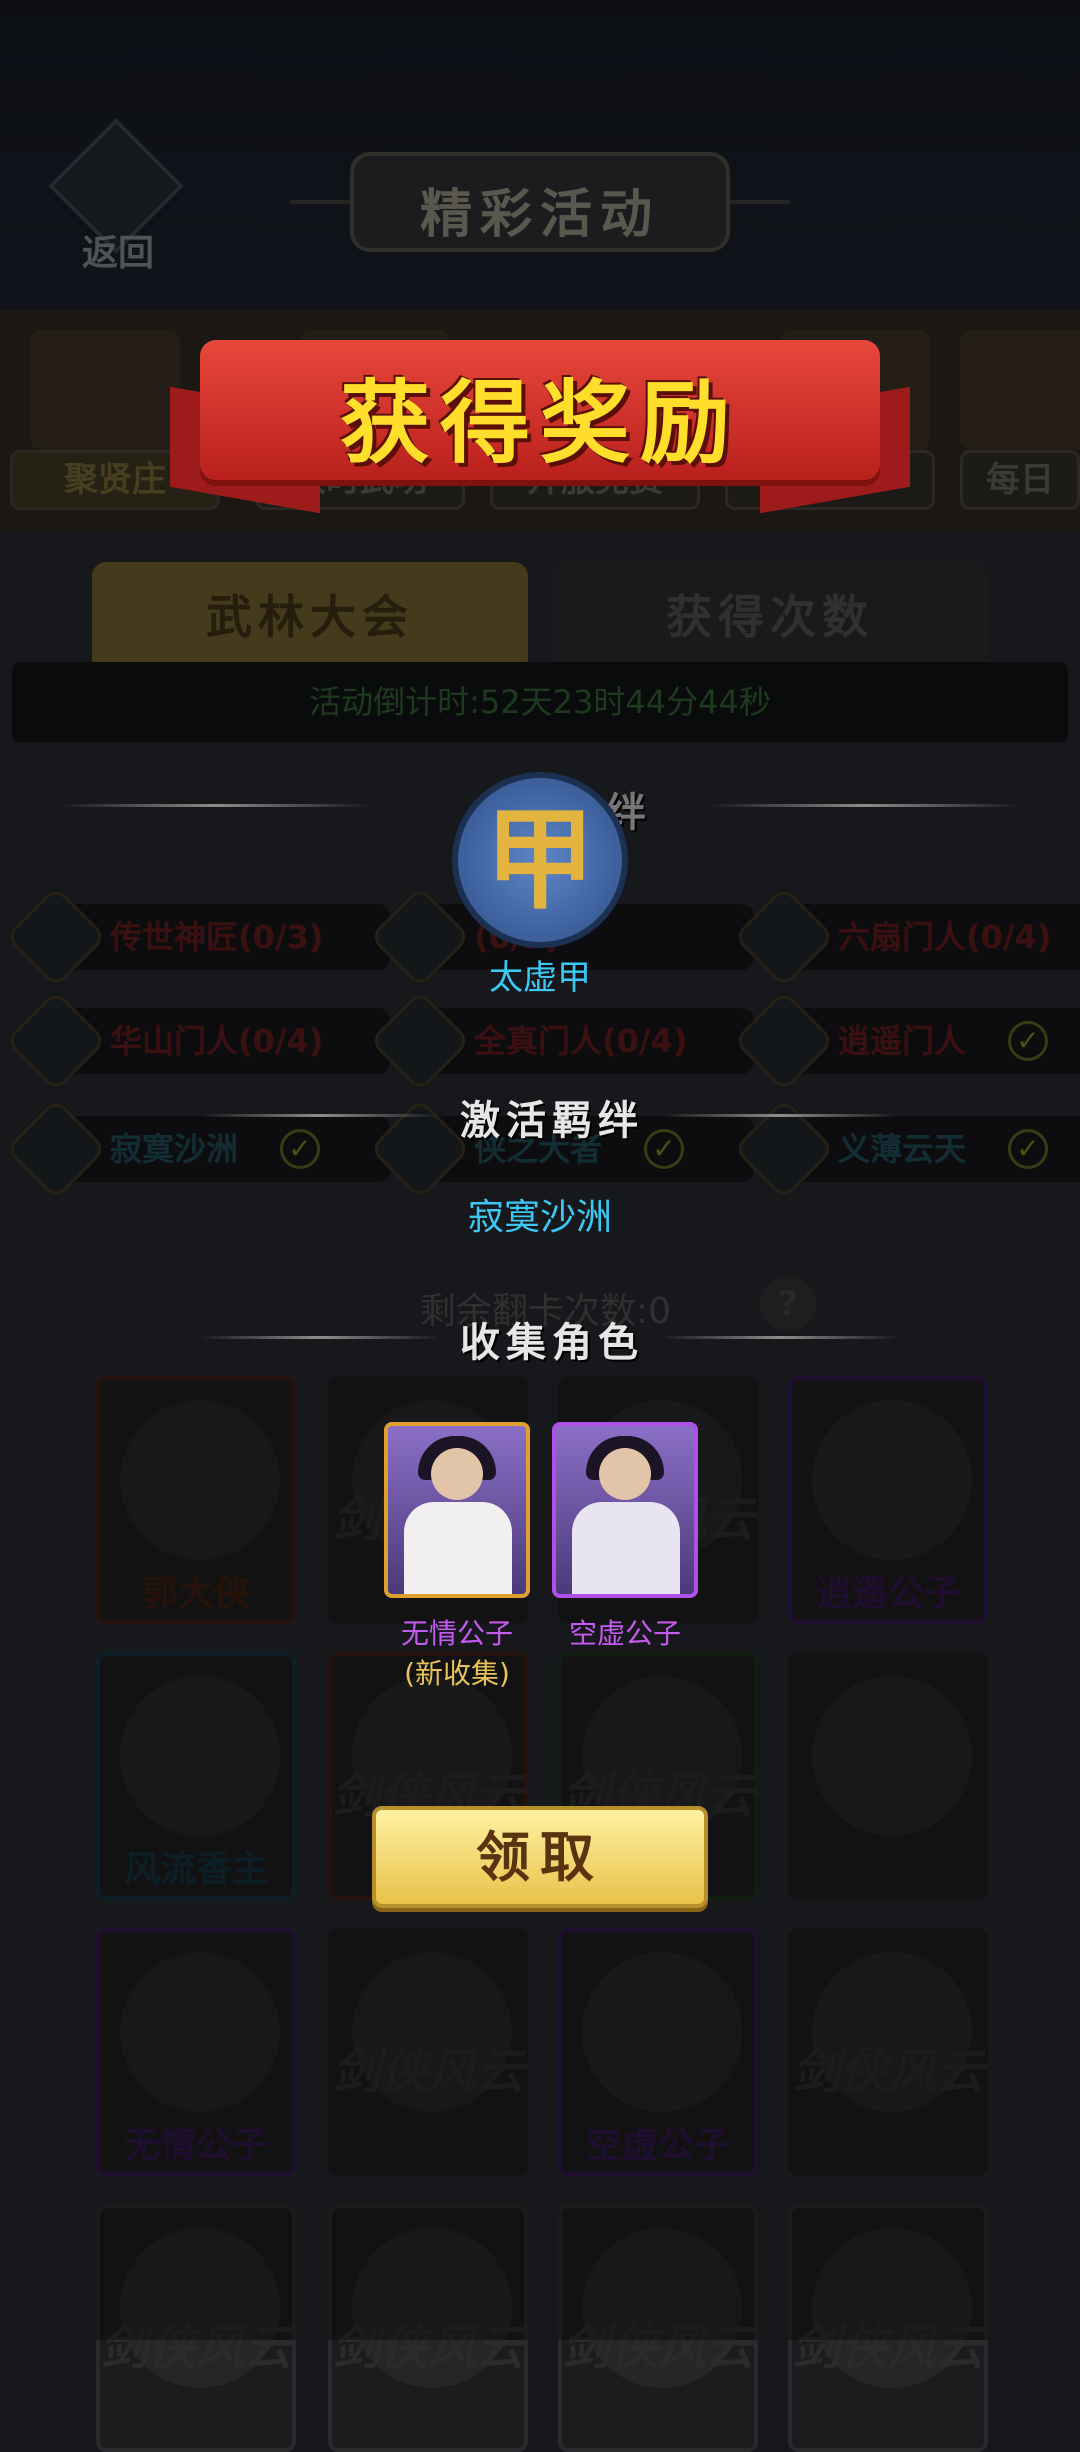  I want to click on item-icon: 甲, so click(540, 860).